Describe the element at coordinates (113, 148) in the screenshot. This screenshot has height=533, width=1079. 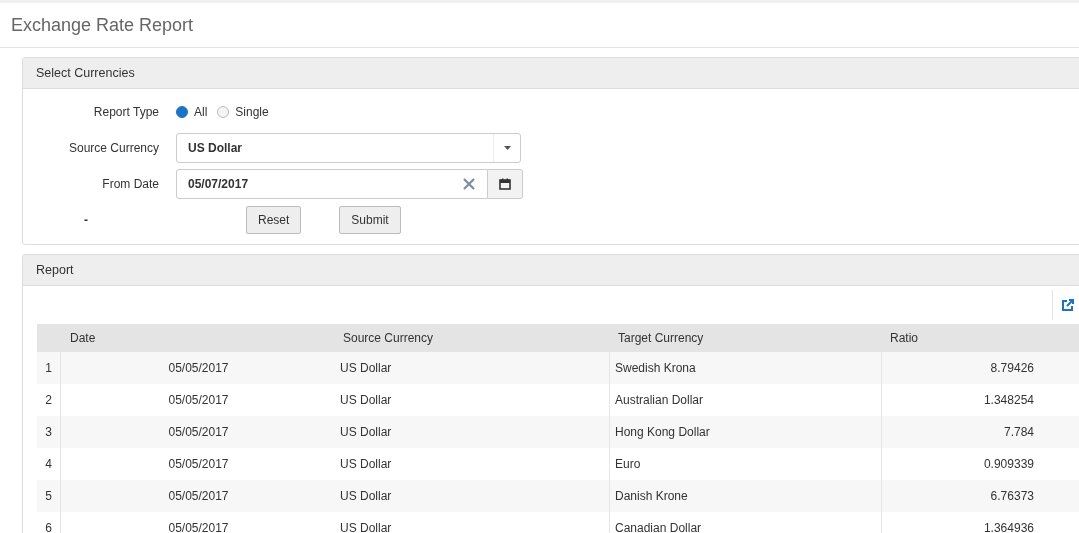
I see `field-label: Source Currency` at that location.